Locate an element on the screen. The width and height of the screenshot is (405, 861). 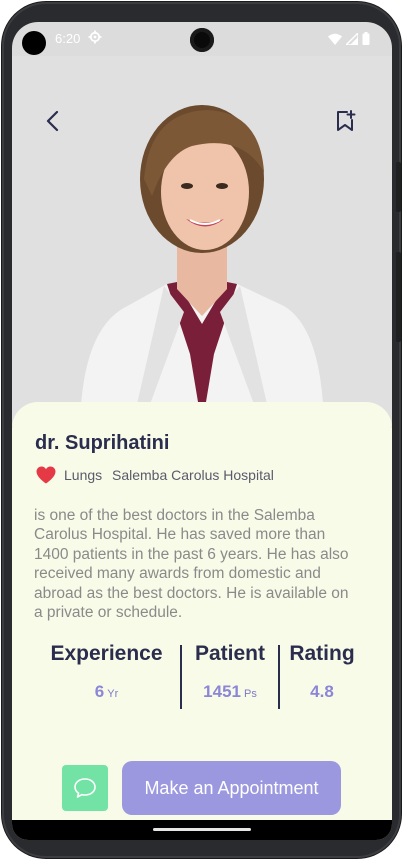
home-indicator is located at coordinates (202, 829).